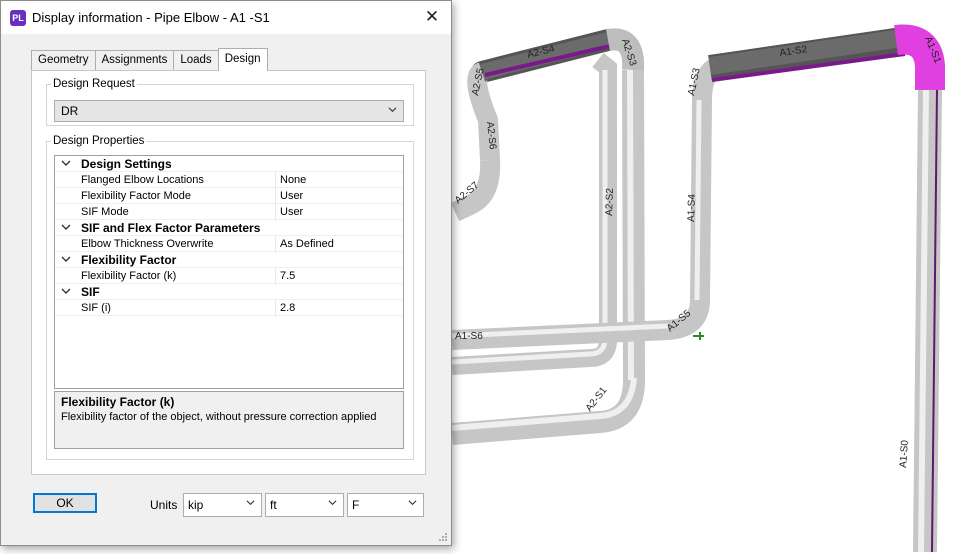 This screenshot has height=554, width=960. What do you see at coordinates (105, 212) in the screenshot?
I see `property-name: SIF Mode` at bounding box center [105, 212].